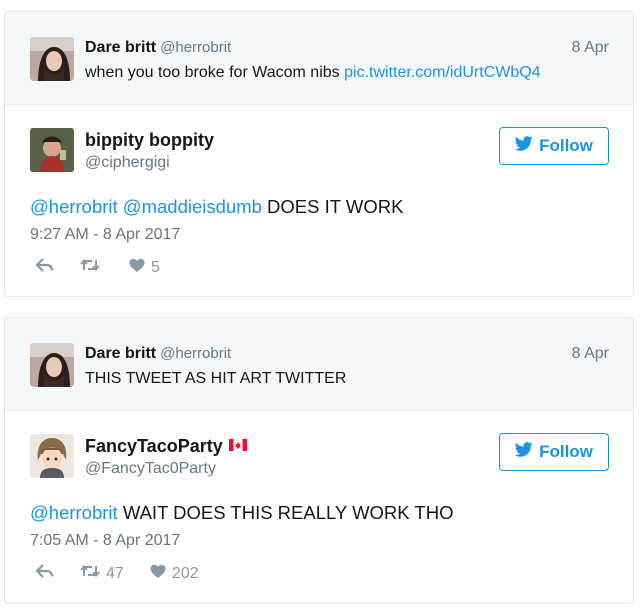  What do you see at coordinates (212, 72) in the screenshot?
I see `tweet-body: when you too broke for Wacom nibs` at bounding box center [212, 72].